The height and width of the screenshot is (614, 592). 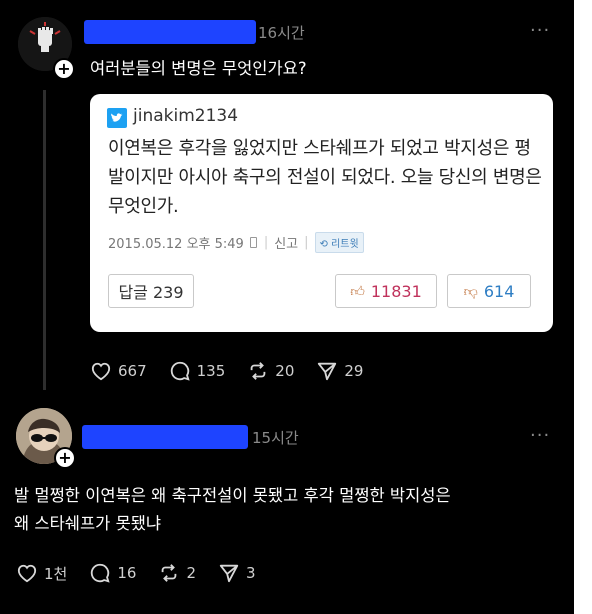 What do you see at coordinates (354, 371) in the screenshot?
I see `share-count: 29` at bounding box center [354, 371].